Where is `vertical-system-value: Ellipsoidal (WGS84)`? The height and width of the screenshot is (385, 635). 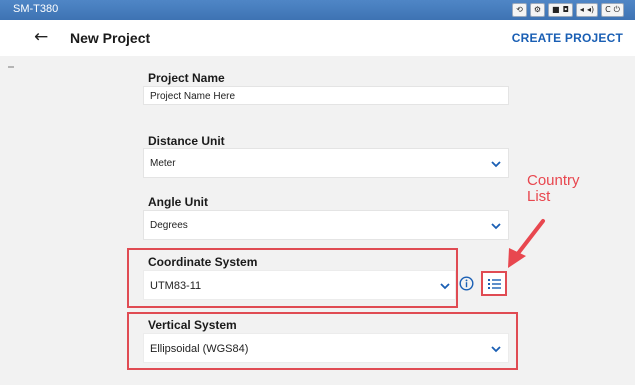 vertical-system-value: Ellipsoidal (WGS84) is located at coordinates (199, 349).